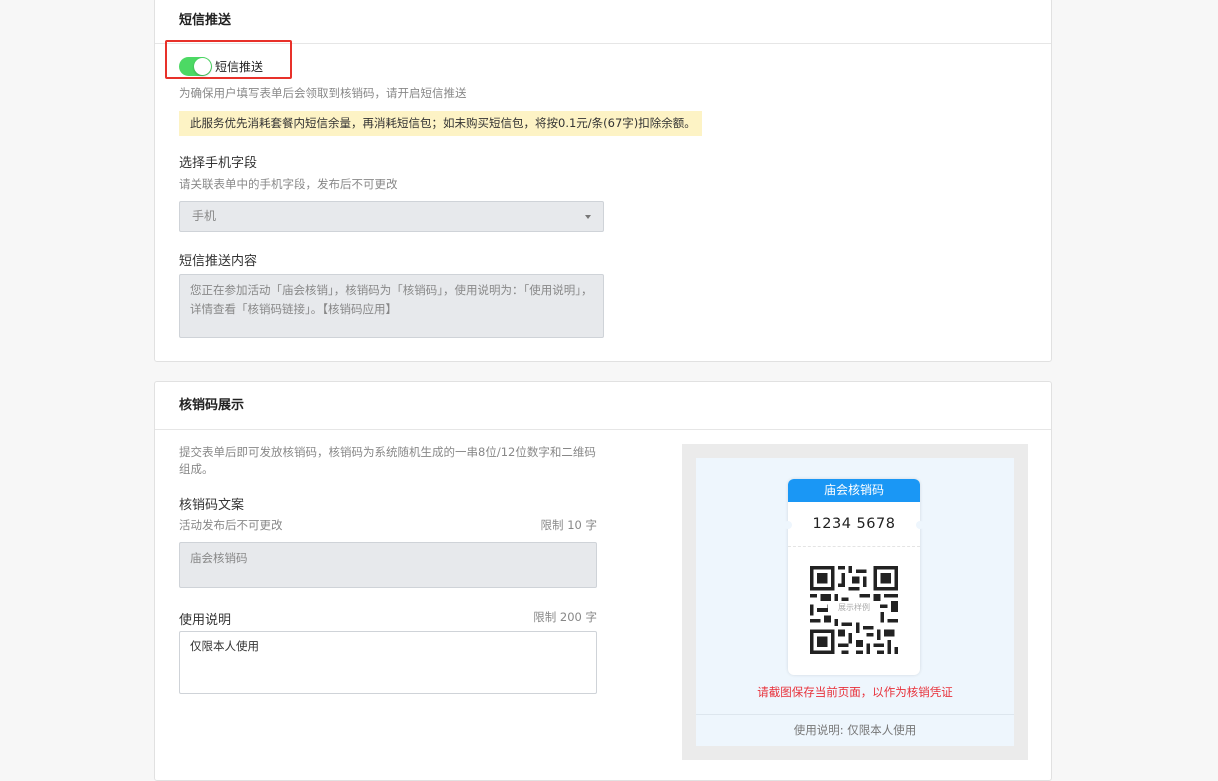 The height and width of the screenshot is (781, 1218). I want to click on toggle-knob, so click(202, 66).